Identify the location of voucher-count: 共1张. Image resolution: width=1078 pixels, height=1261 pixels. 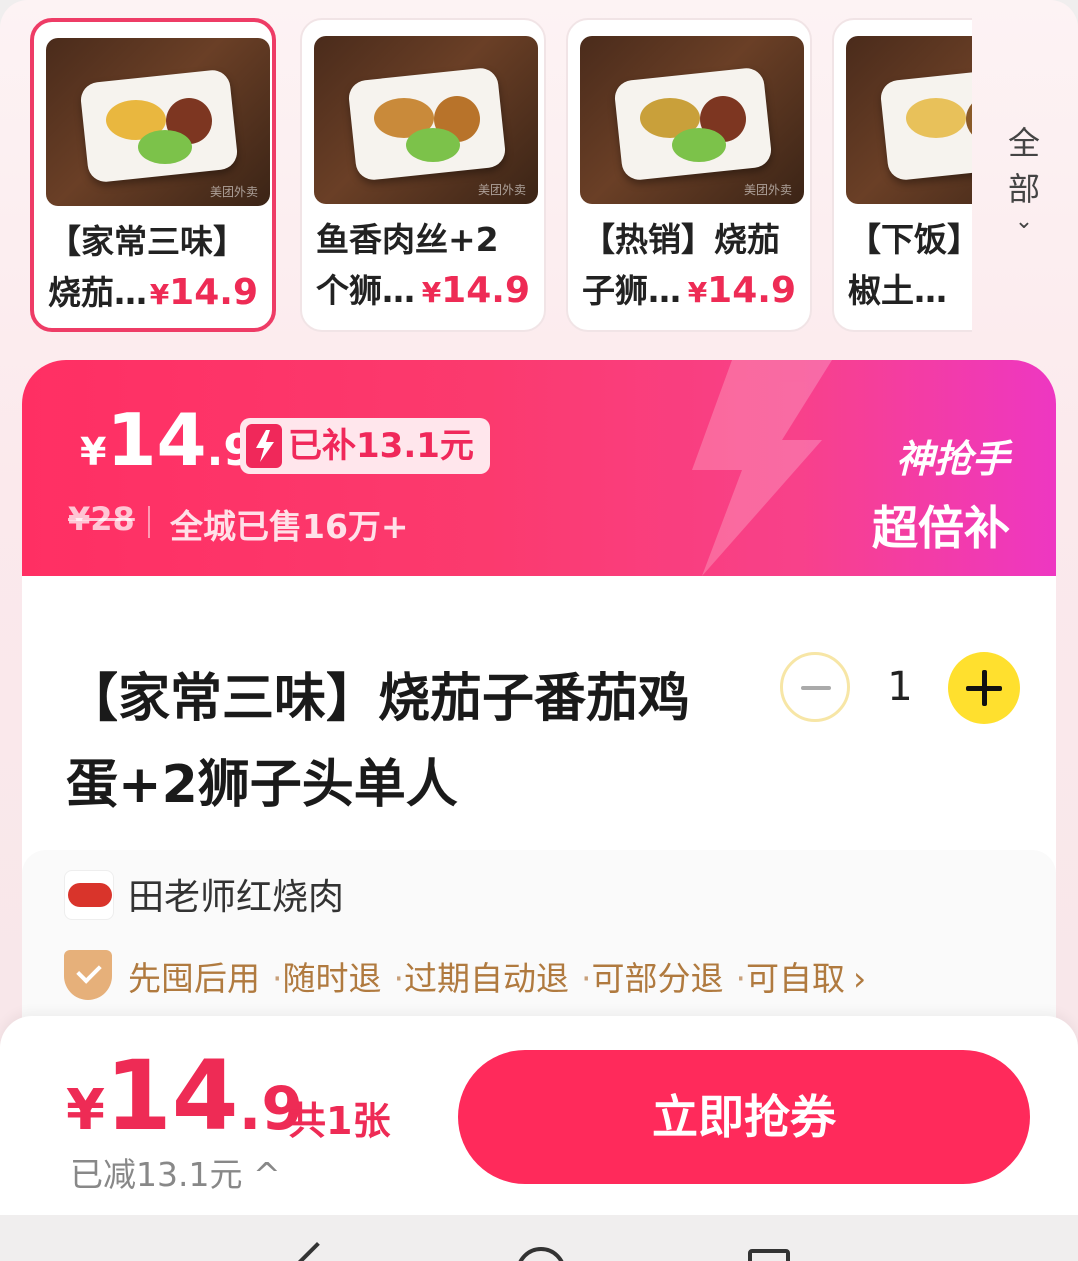
(339, 1121).